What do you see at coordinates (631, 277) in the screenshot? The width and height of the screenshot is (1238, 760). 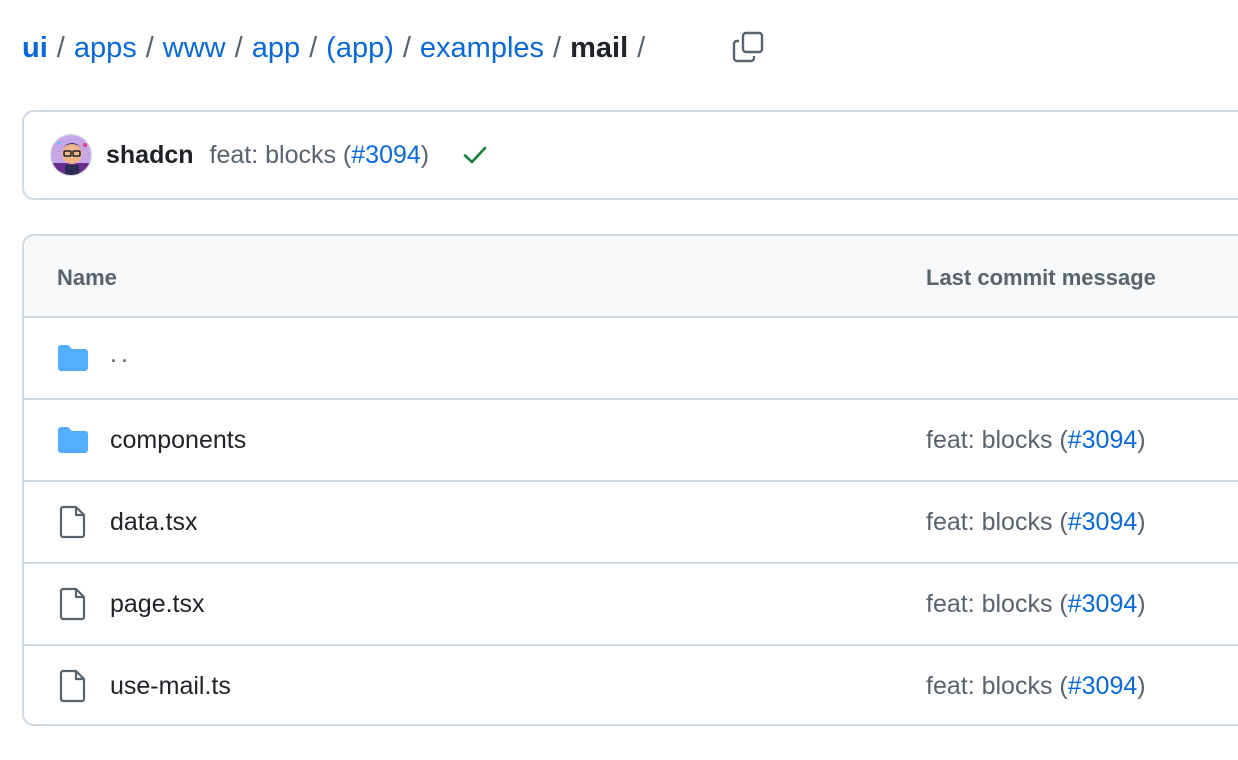 I see `table-header: Name Last commit message` at bounding box center [631, 277].